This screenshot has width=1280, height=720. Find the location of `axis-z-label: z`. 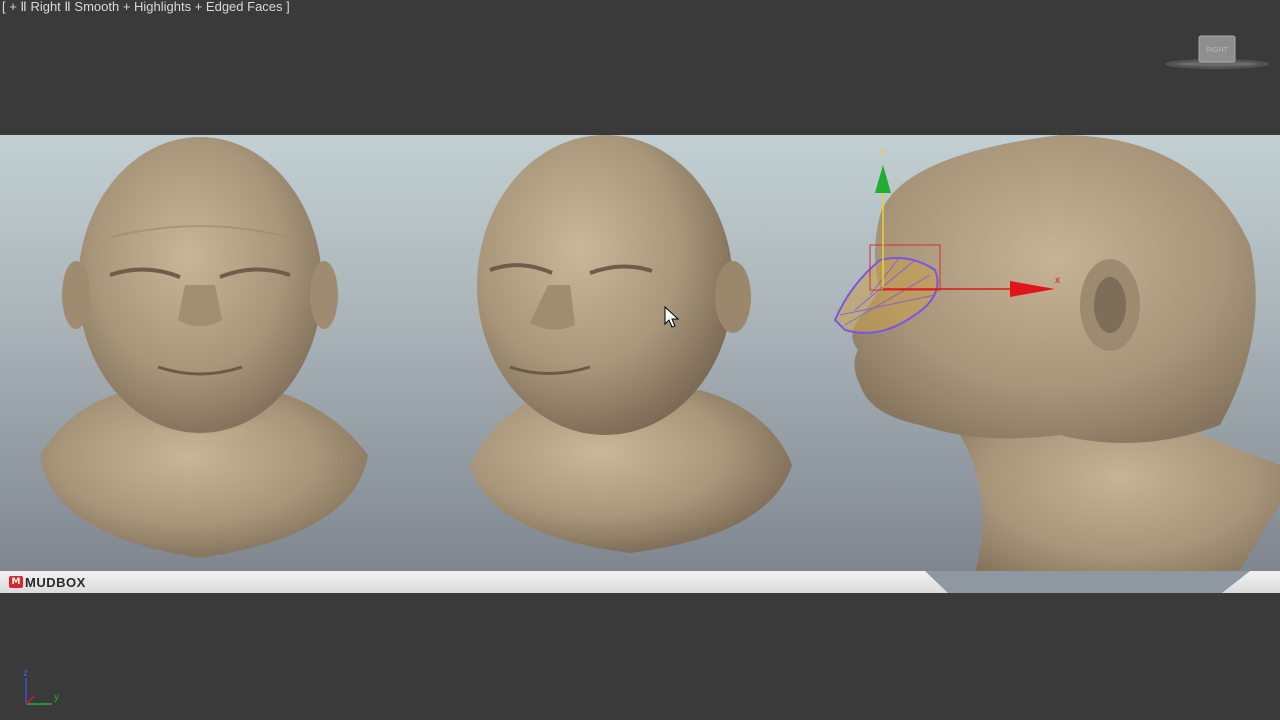

axis-z-label: z is located at coordinates (25, 673).